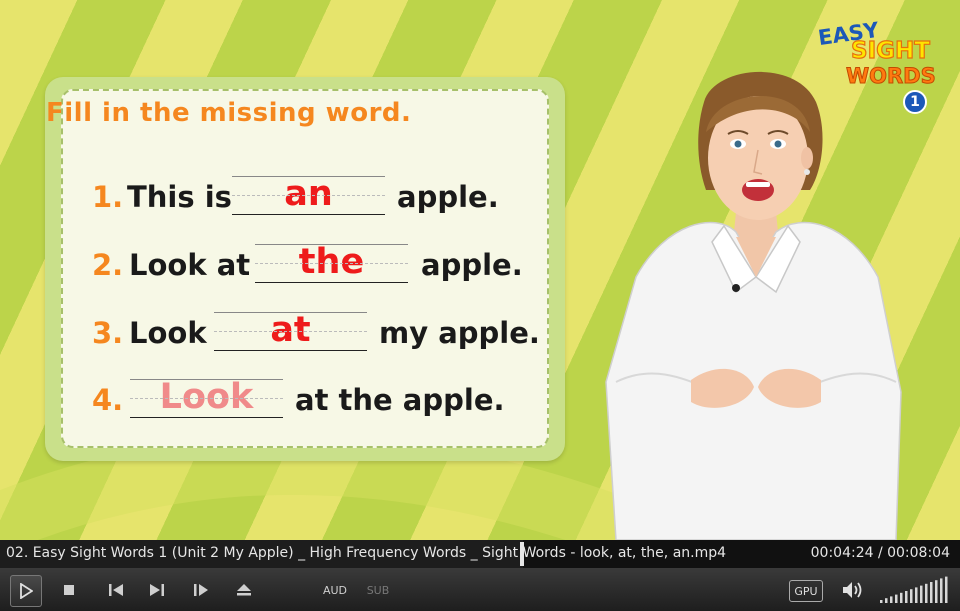 The height and width of the screenshot is (611, 960). I want to click on question-before-text: Look at, so click(190, 265).